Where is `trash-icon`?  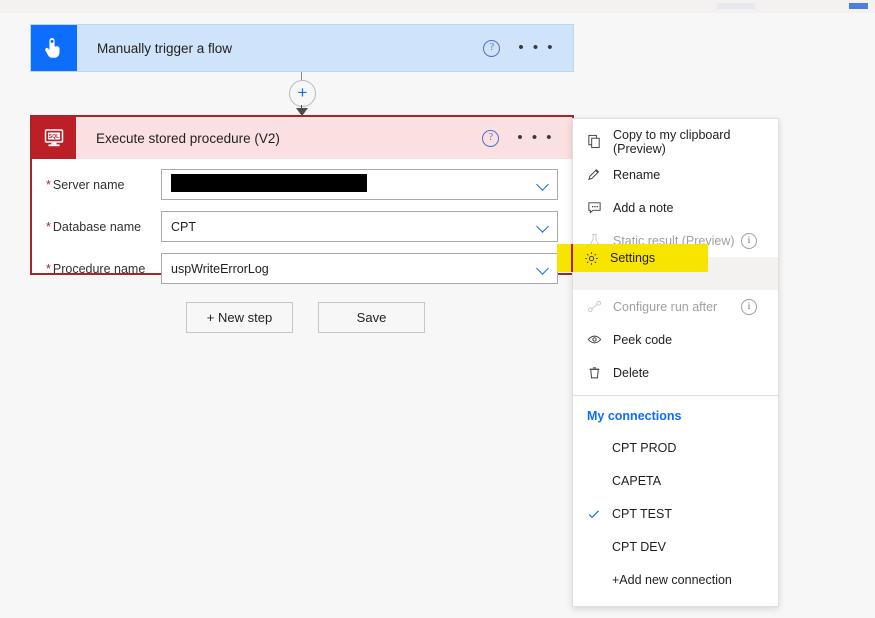
trash-icon is located at coordinates (600, 372).